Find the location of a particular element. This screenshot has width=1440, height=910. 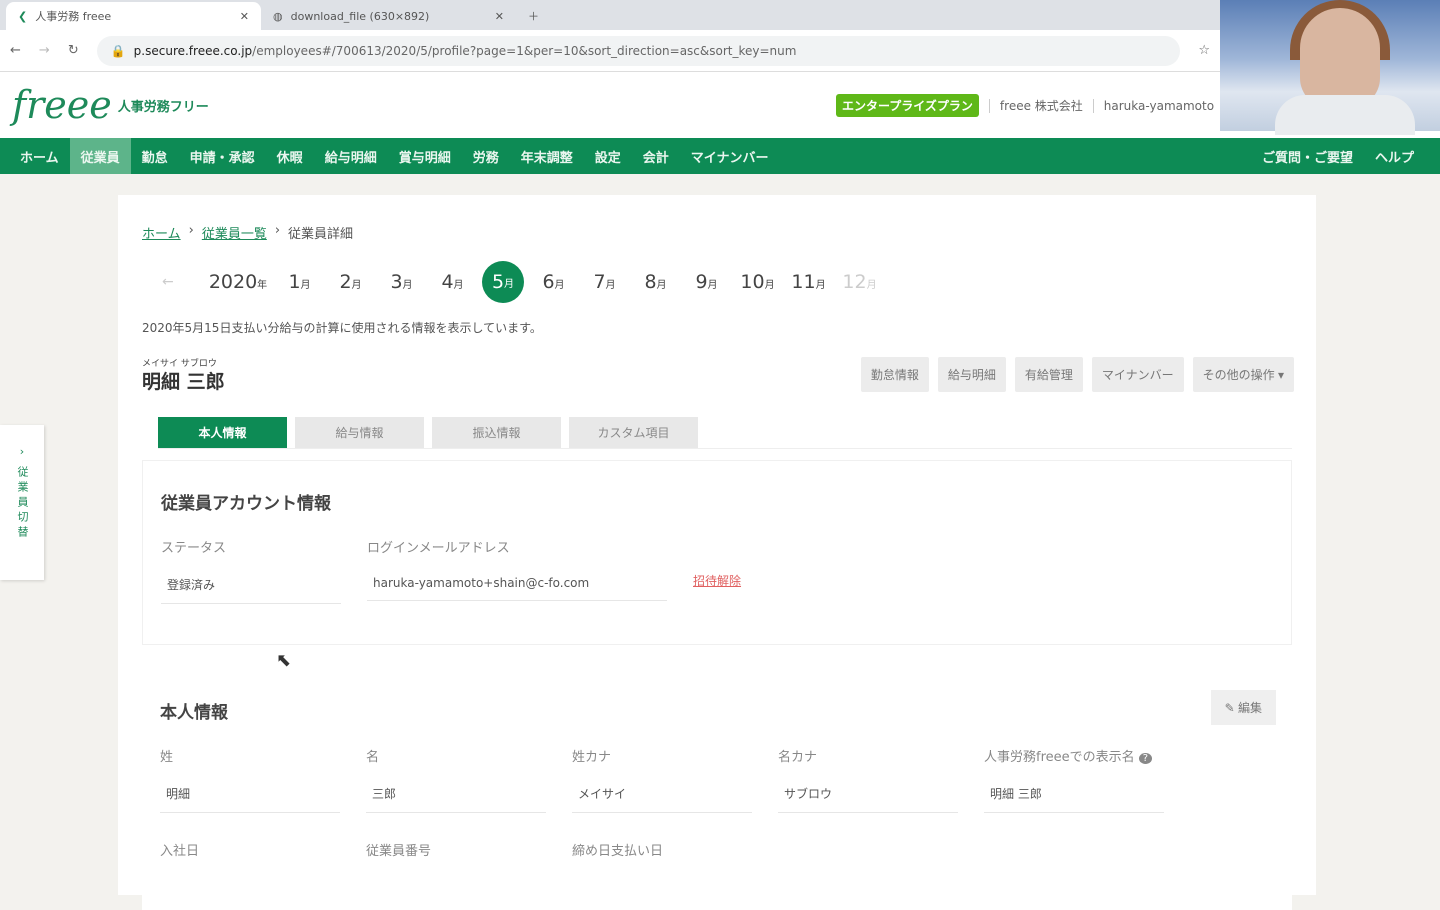

nav-accounting: 会計 is located at coordinates (656, 156).